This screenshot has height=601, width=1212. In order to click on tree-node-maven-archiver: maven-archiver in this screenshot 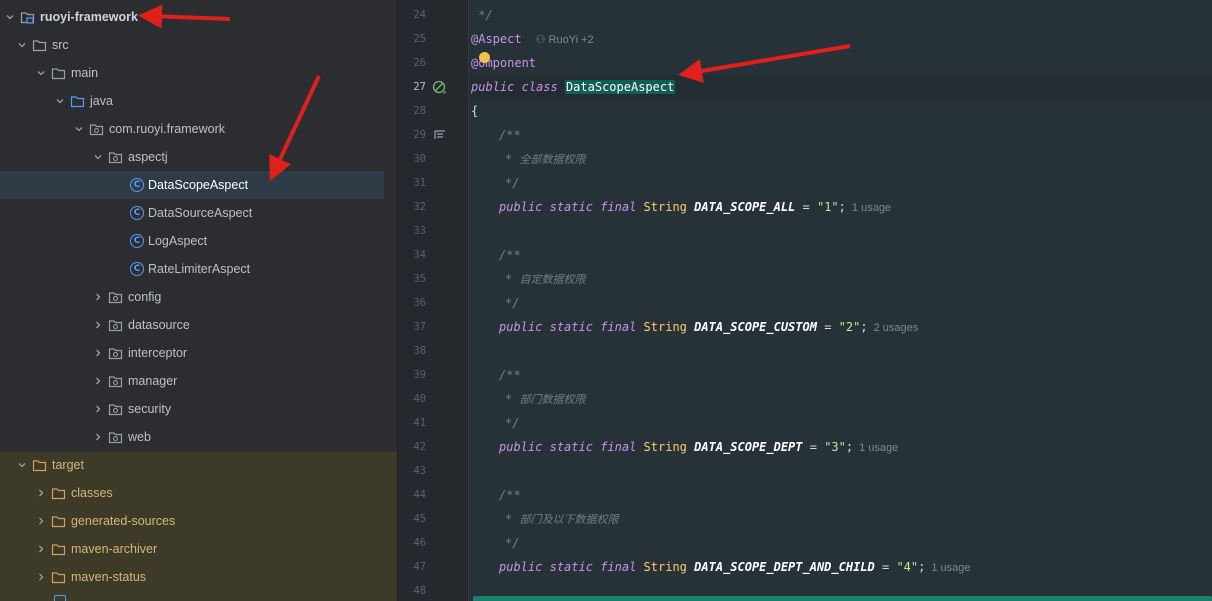, I will do `click(198, 549)`.